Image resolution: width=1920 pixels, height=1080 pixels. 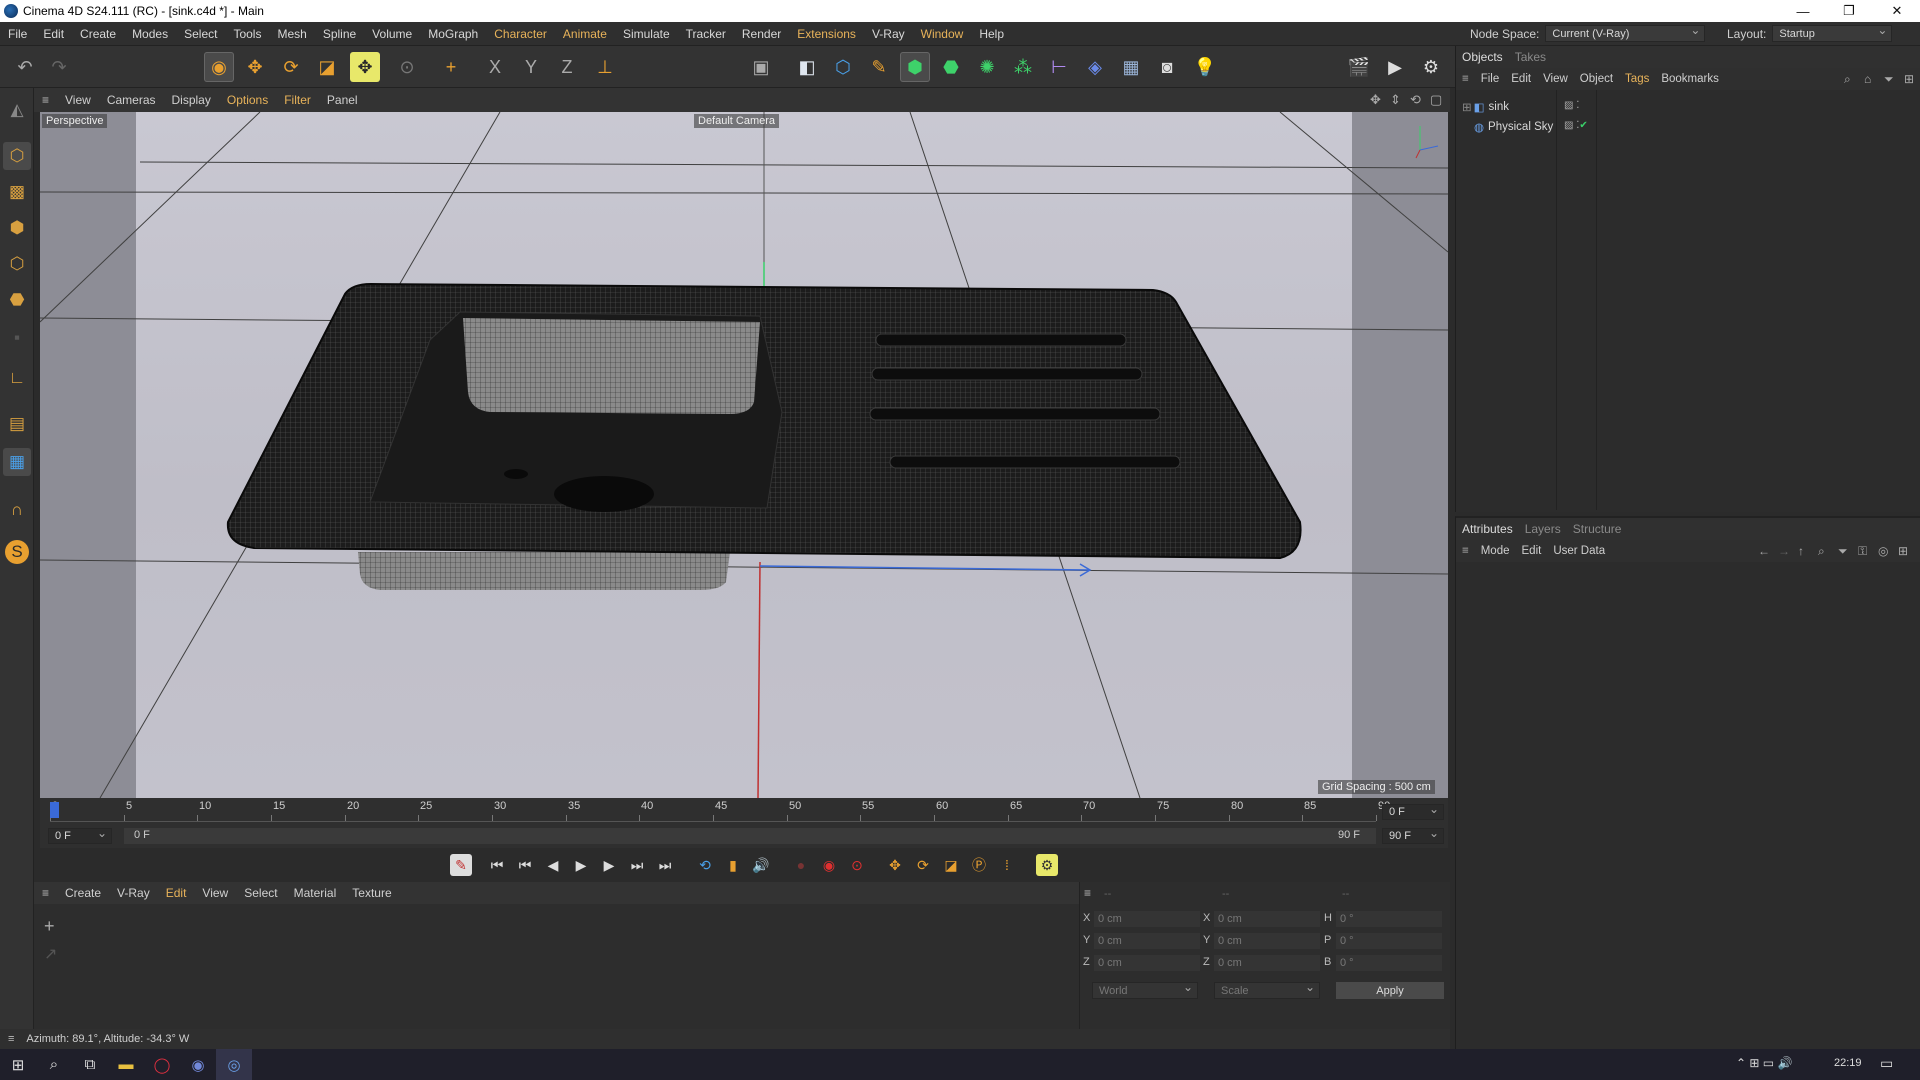 What do you see at coordinates (1495, 551) in the screenshot?
I see `attributes-menu-mode: Mode` at bounding box center [1495, 551].